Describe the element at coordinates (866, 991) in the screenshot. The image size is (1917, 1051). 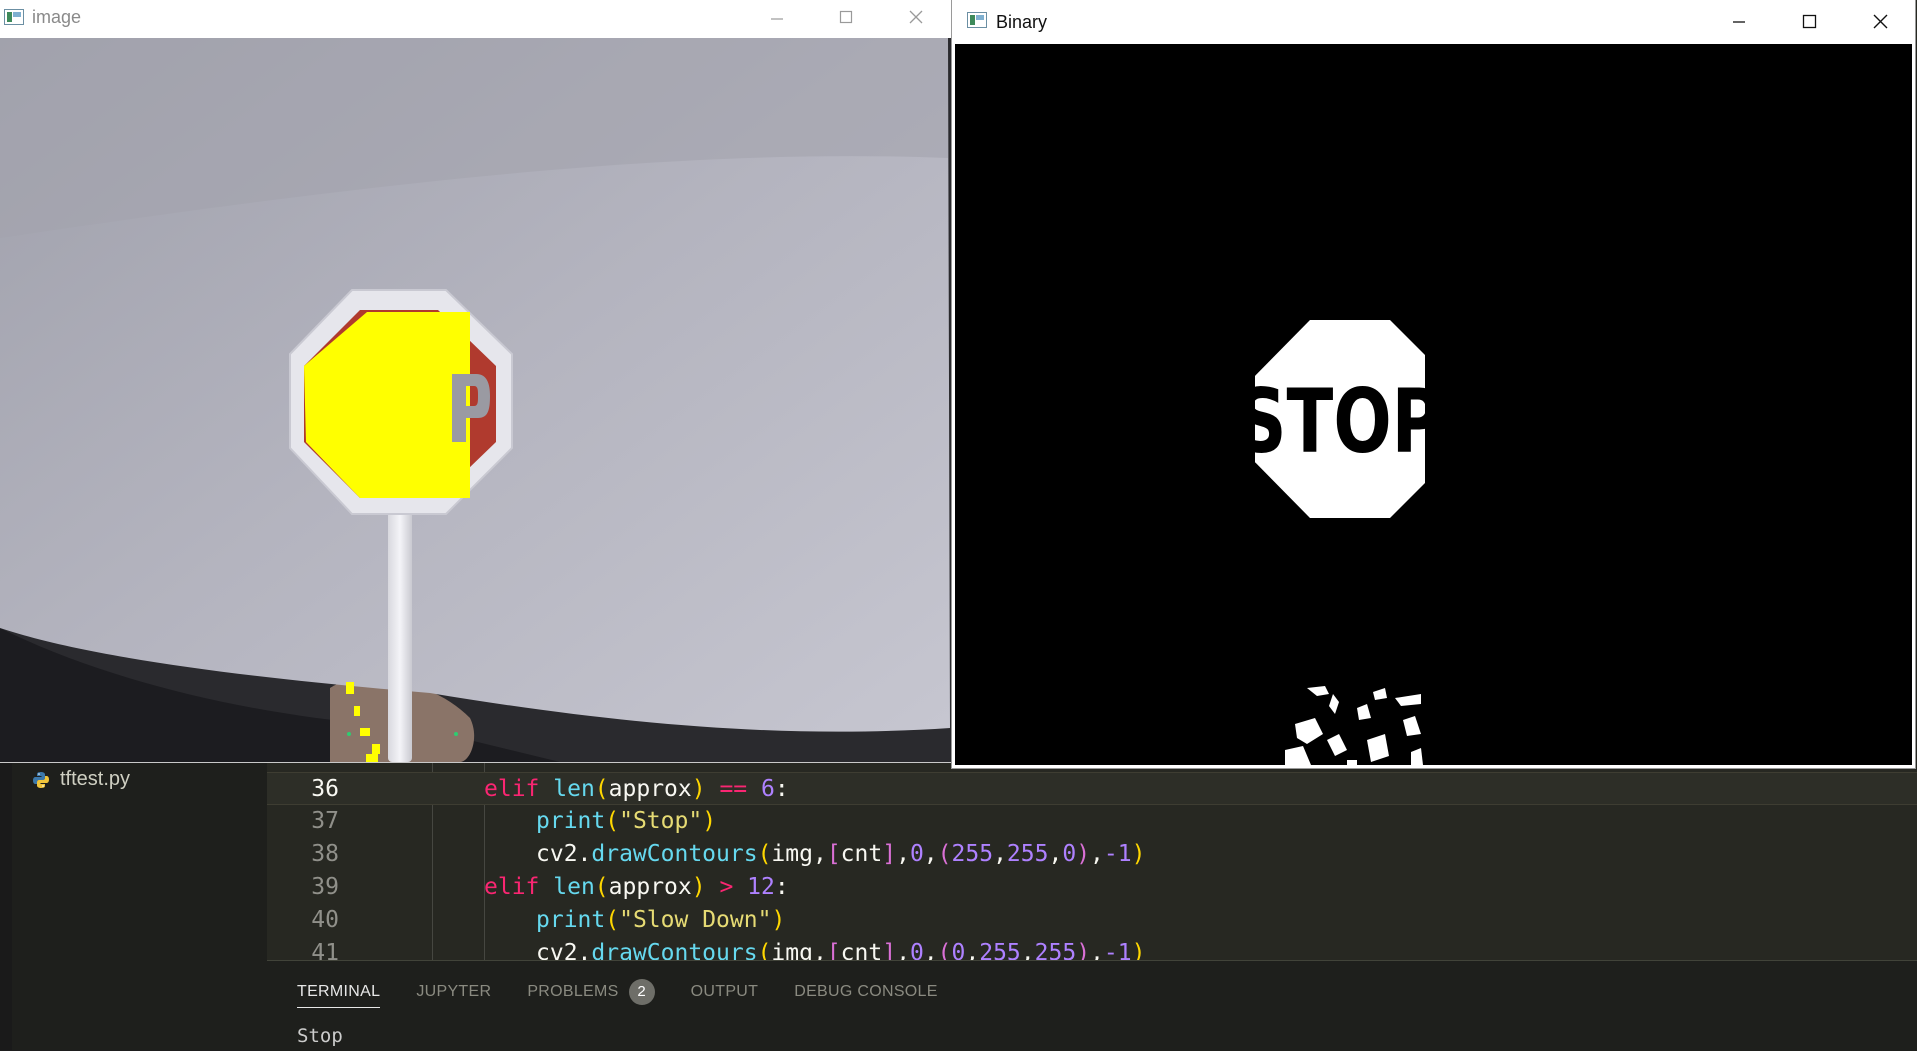
I see `tab-label: DEBUG CONSOLE` at that location.